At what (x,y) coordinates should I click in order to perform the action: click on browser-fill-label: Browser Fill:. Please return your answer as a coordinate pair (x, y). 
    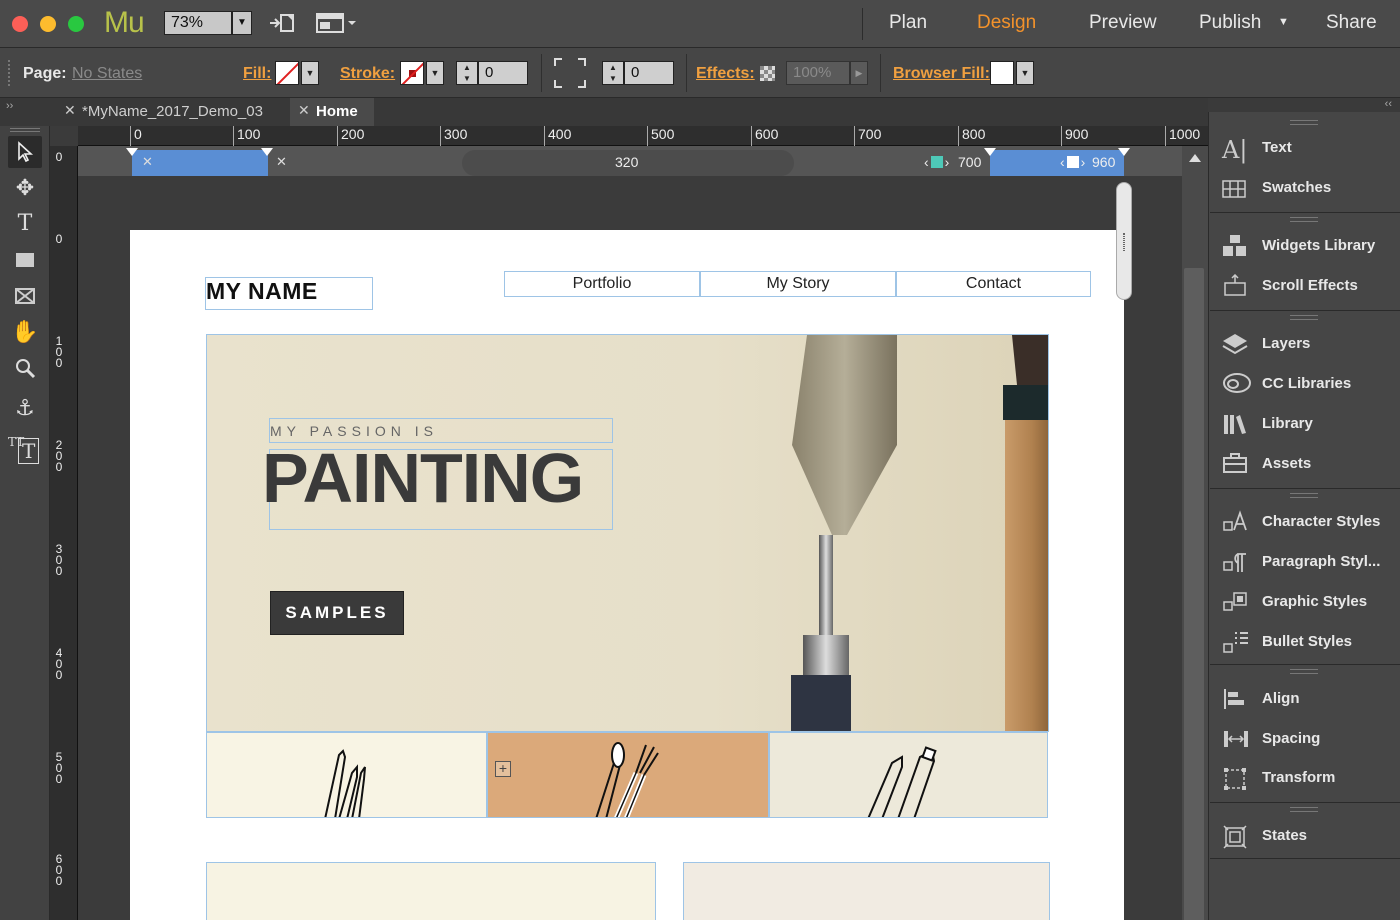
    Looking at the image, I should click on (941, 74).